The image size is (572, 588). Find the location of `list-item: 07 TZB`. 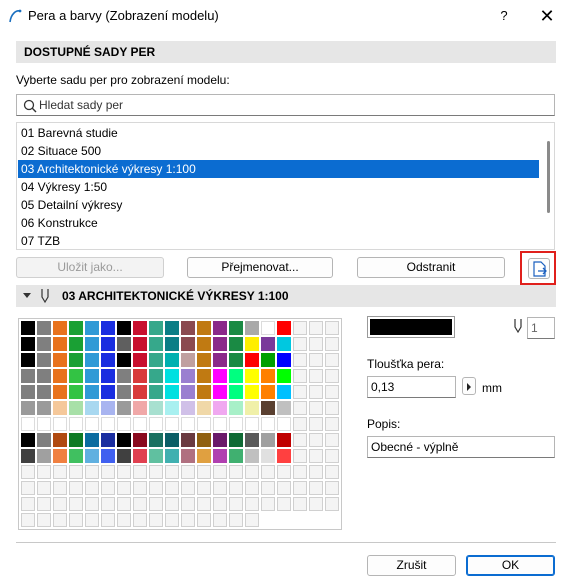

list-item: 07 TZB is located at coordinates (278, 240).